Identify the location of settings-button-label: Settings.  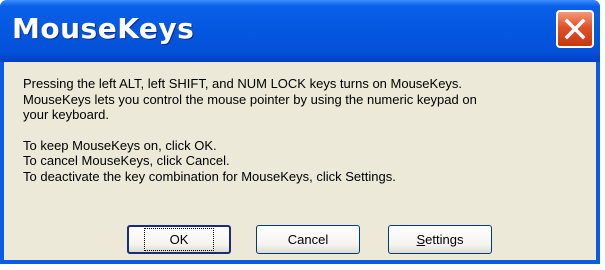
(440, 239).